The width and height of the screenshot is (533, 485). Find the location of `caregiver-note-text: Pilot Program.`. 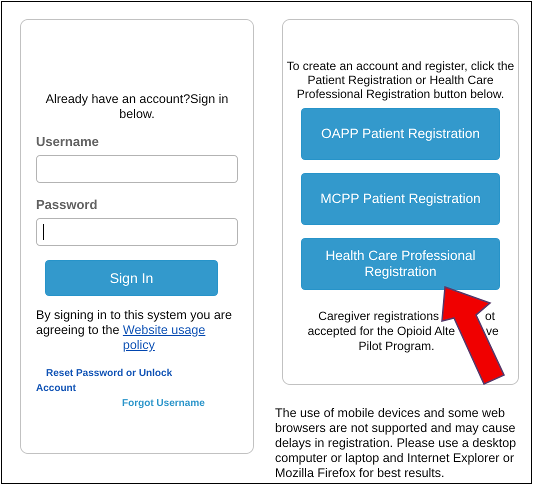

caregiver-note-text: Pilot Program. is located at coordinates (396, 346).